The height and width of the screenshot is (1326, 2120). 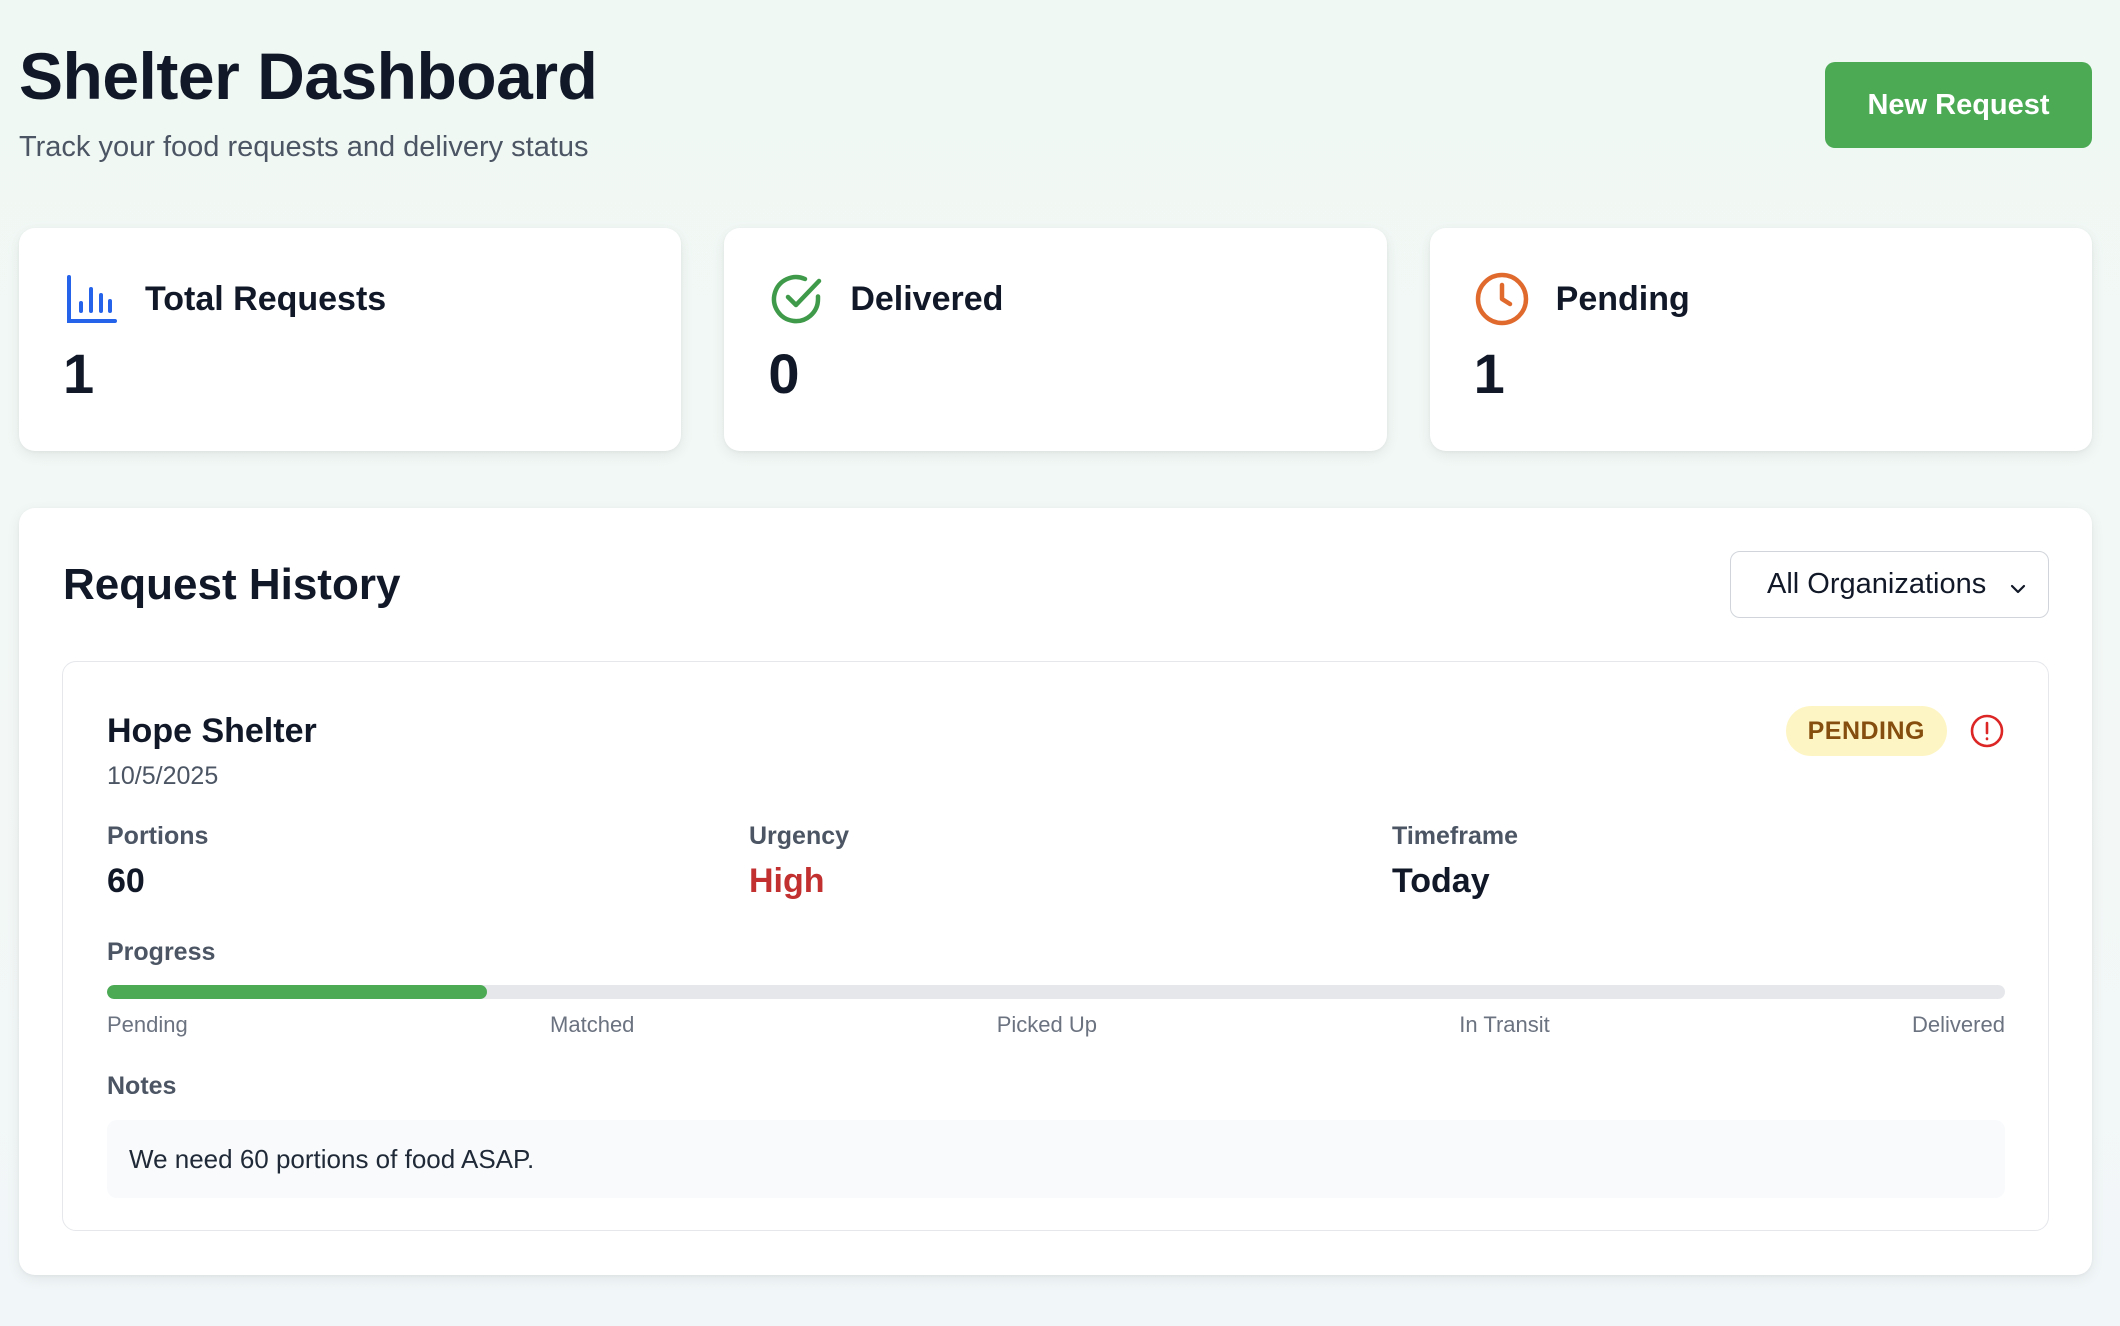 I want to click on urgency-label: Urgency, so click(x=799, y=836).